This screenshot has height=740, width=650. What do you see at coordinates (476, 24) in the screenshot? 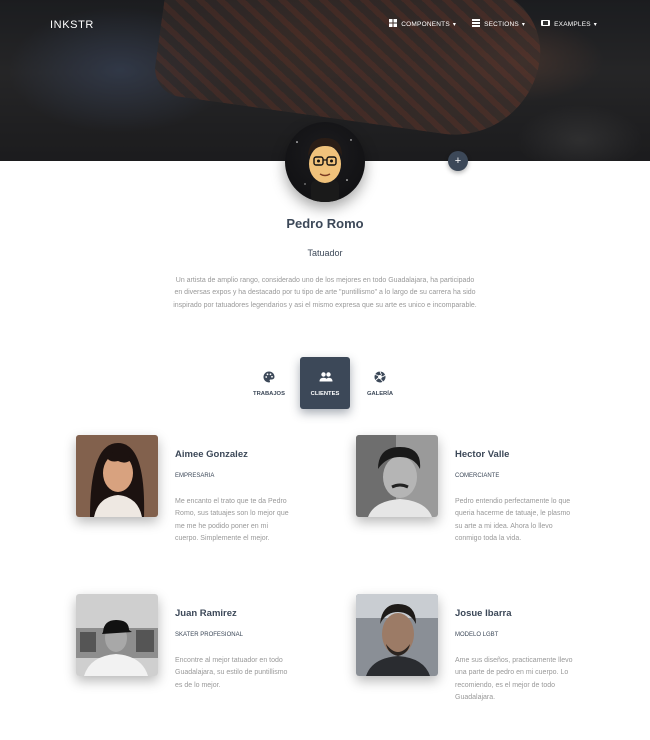
I see `layers-icon` at bounding box center [476, 24].